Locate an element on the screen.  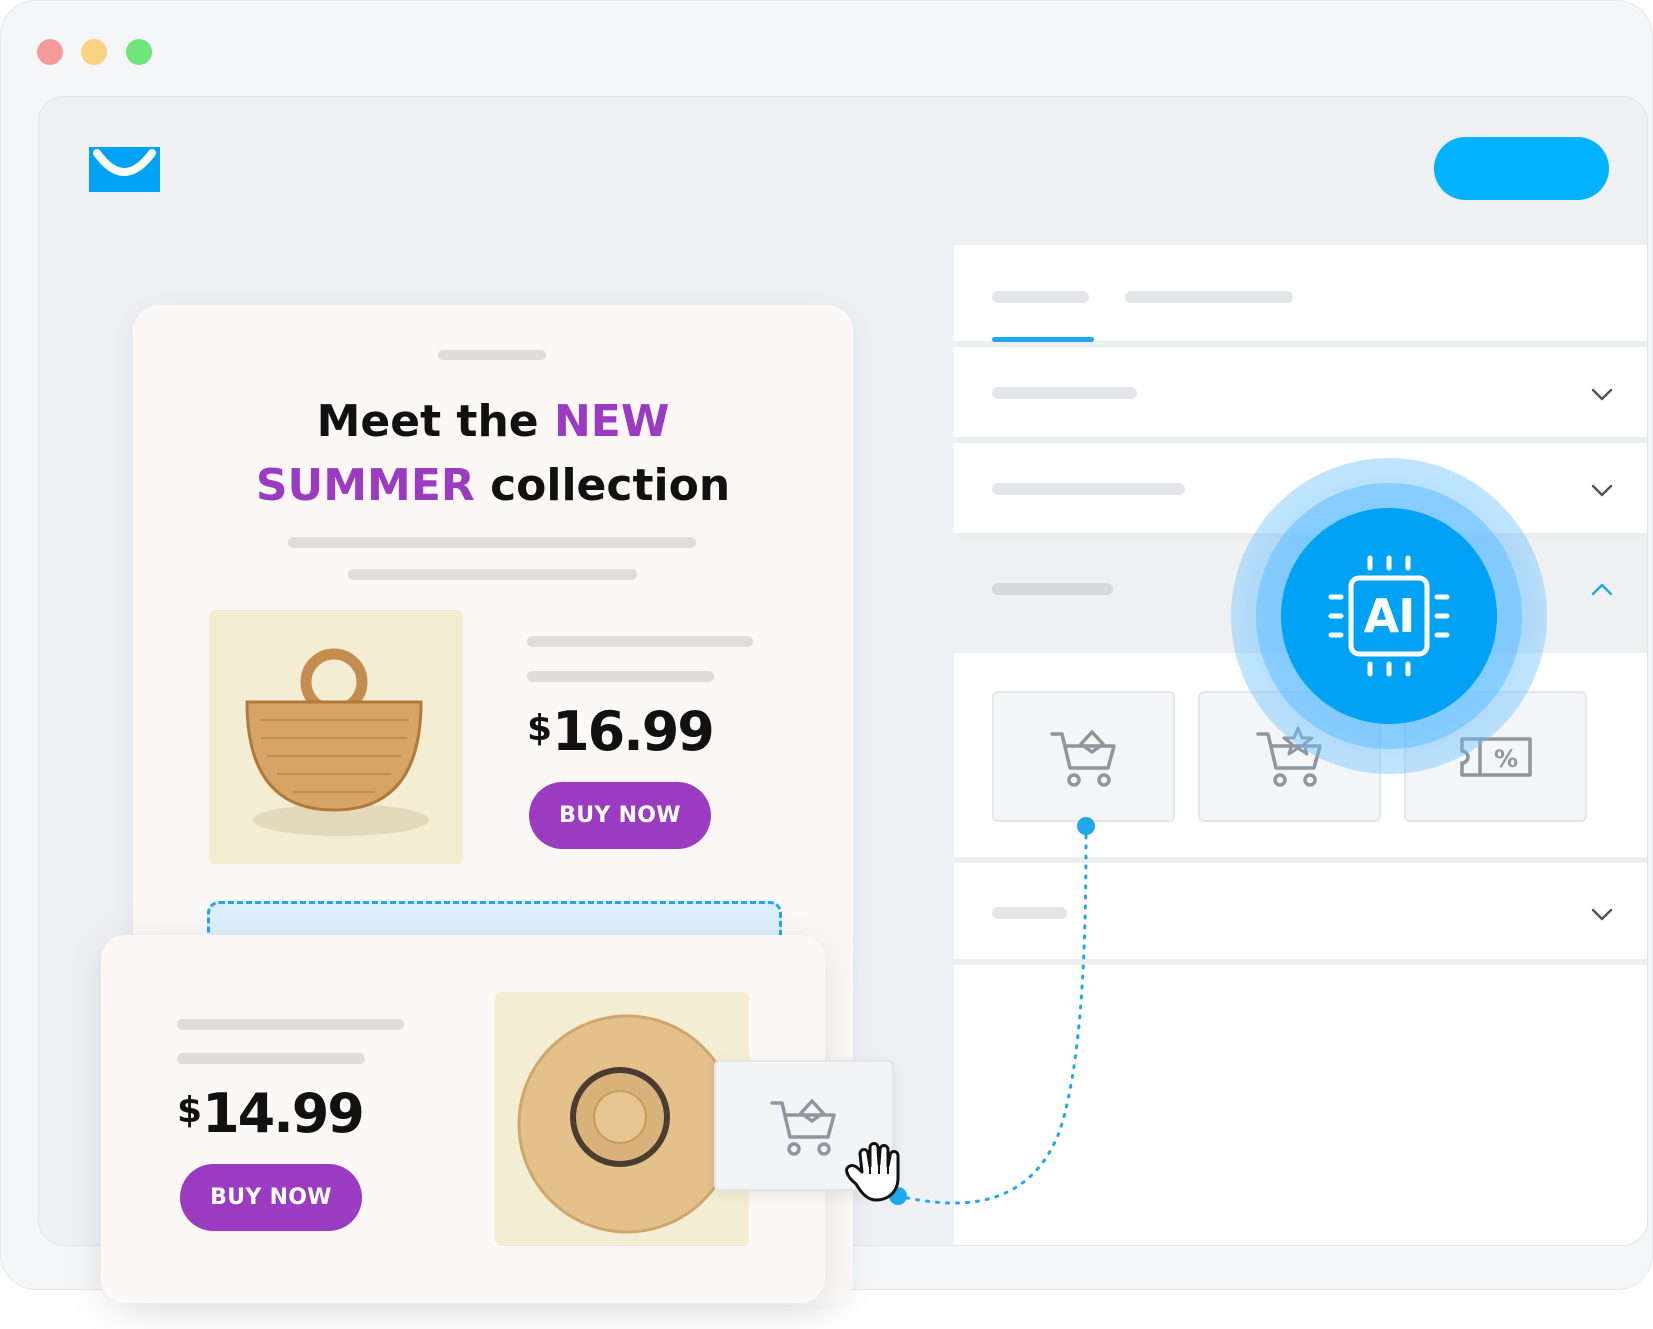
headline-accent-summer: SUMMER is located at coordinates (365, 485).